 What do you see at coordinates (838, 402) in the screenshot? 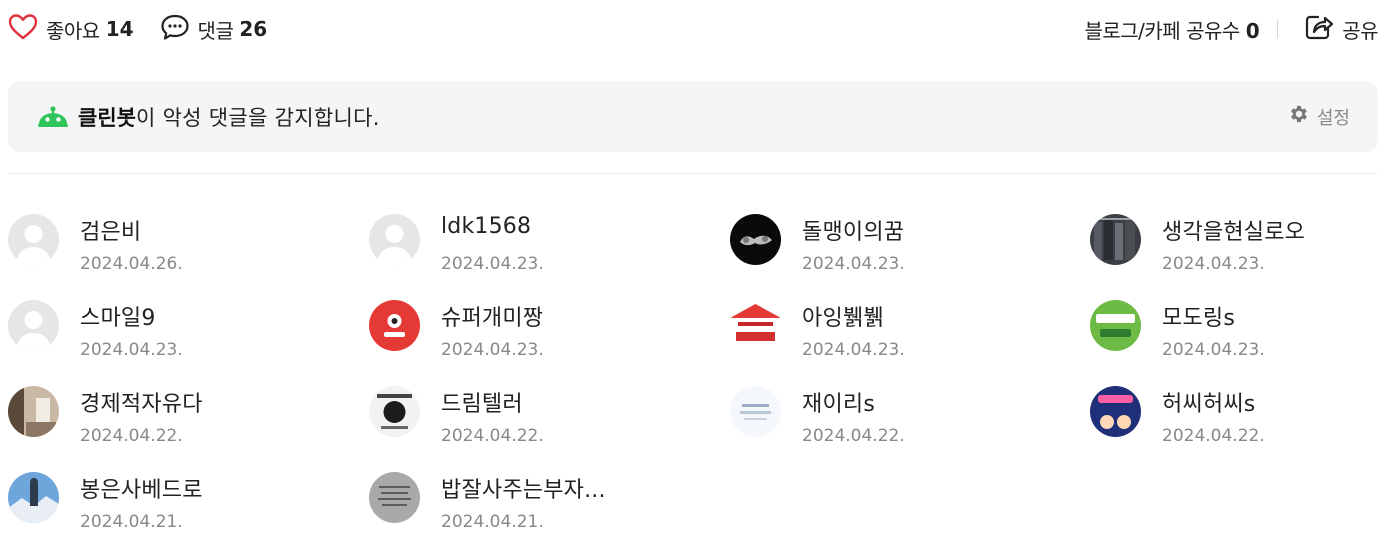
I see `liker-name: 재이리s` at bounding box center [838, 402].